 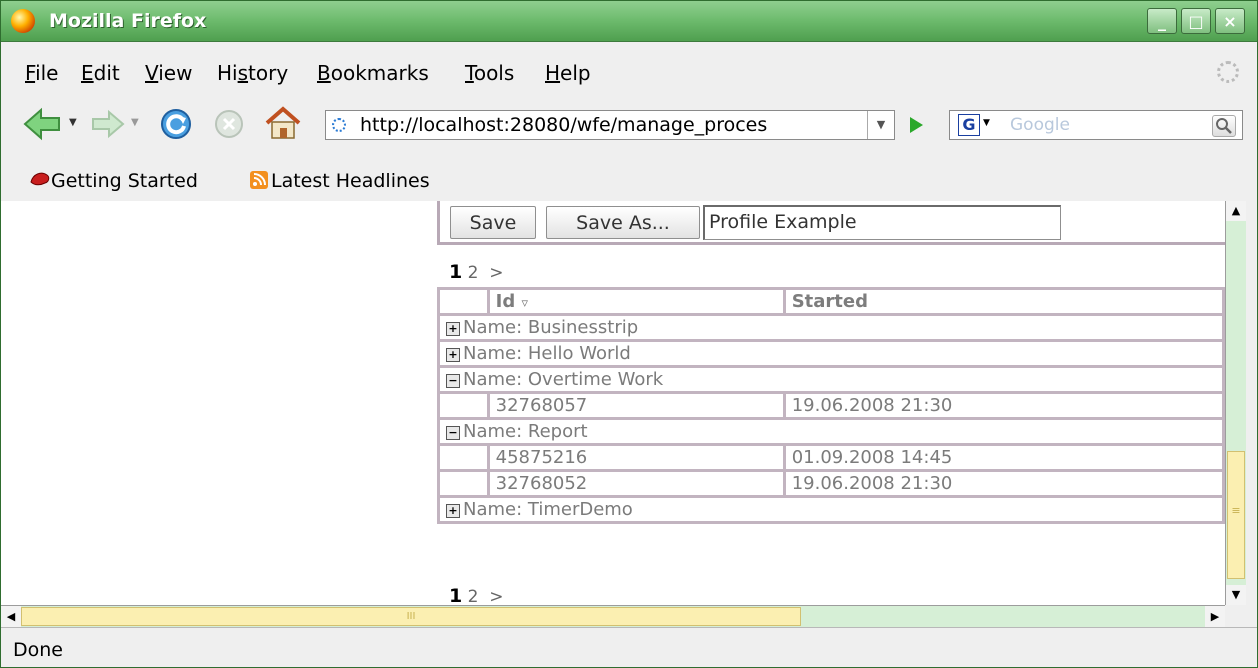 What do you see at coordinates (113, 181) in the screenshot?
I see `bookmark-getting-started: Getting Started` at bounding box center [113, 181].